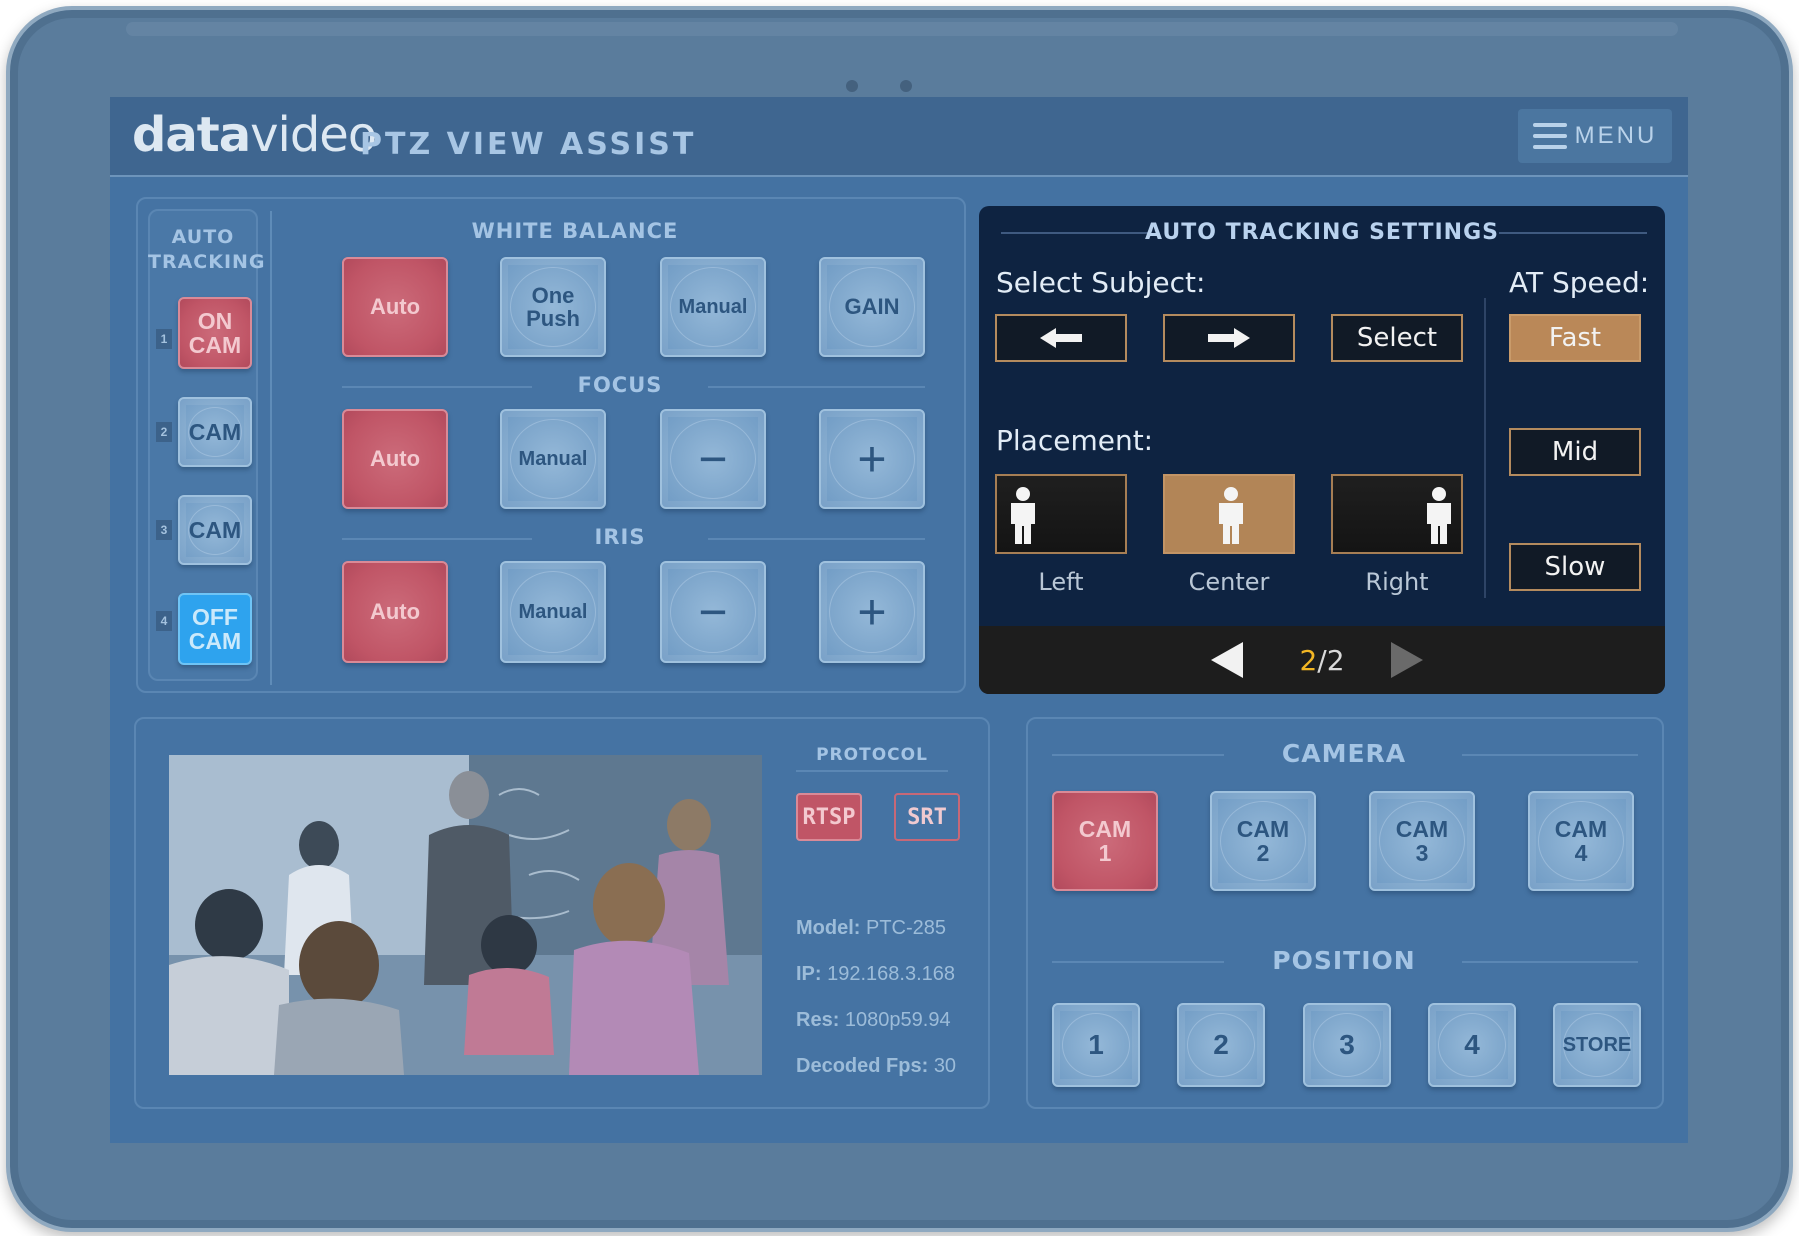  I want to click on focus-plus-button: +, so click(872, 459).